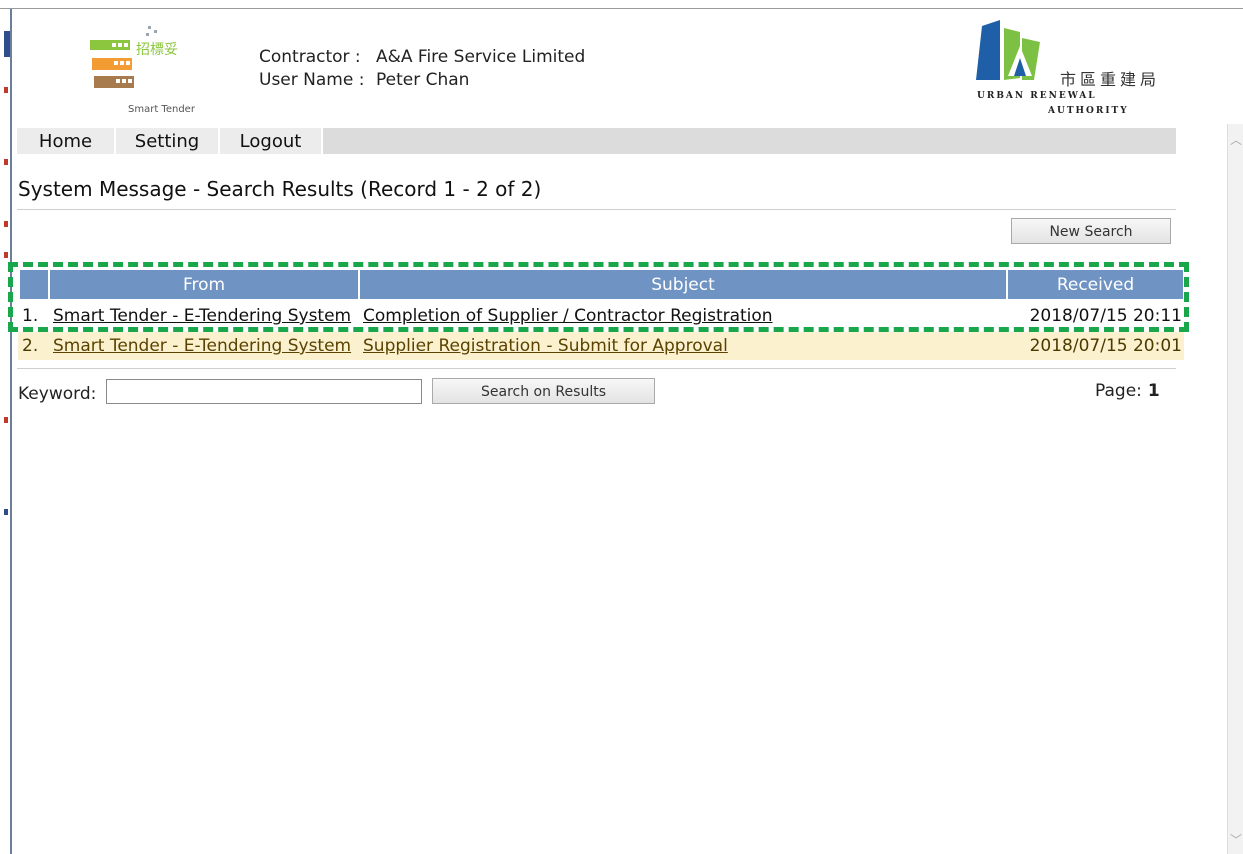 Image resolution: width=1243 pixels, height=854 pixels. What do you see at coordinates (1105, 316) in the screenshot?
I see `message-received-date: 2018/07/15 20:11` at bounding box center [1105, 316].